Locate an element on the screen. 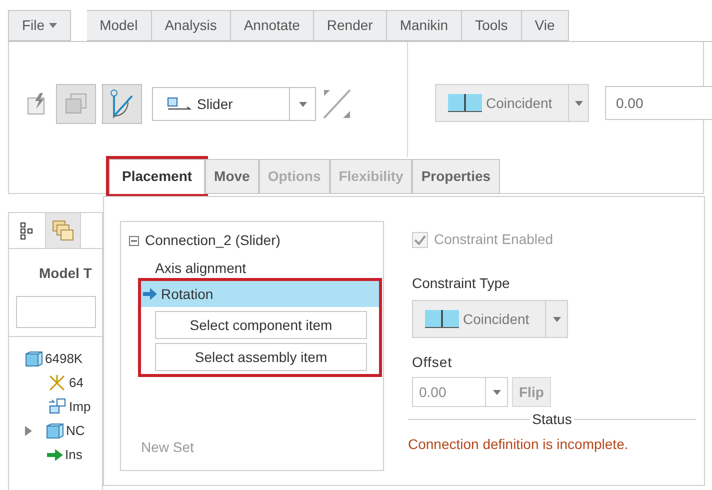  ribbon-tab: Vie is located at coordinates (545, 25).